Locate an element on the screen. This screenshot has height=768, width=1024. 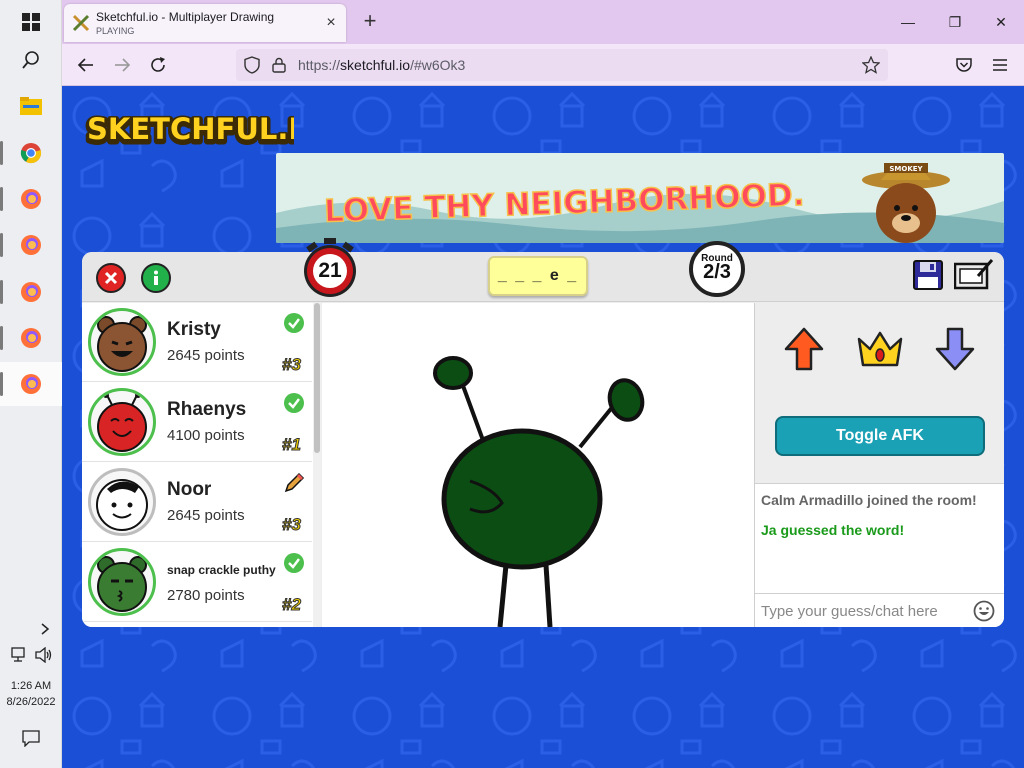
word-hint: _ _ _ e _ is located at coordinates (538, 276).